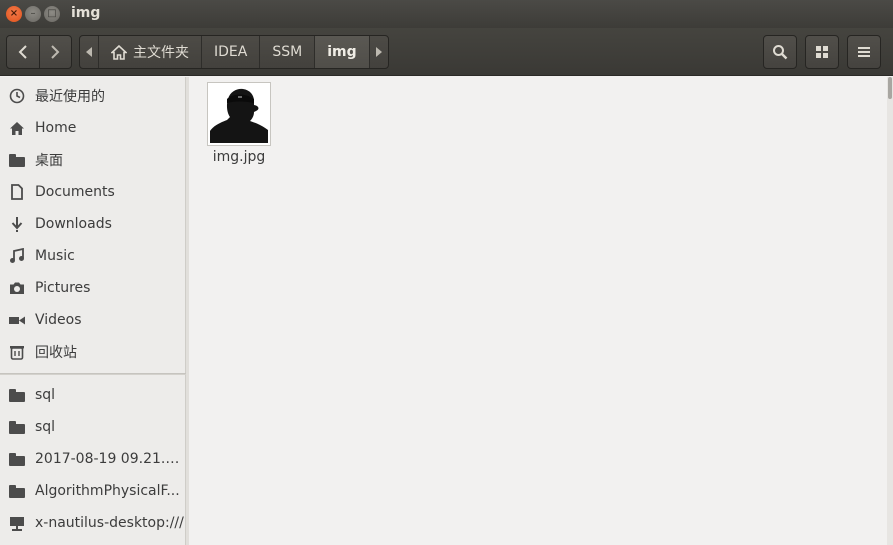  Describe the element at coordinates (17, 224) in the screenshot. I see `download-icon` at that location.